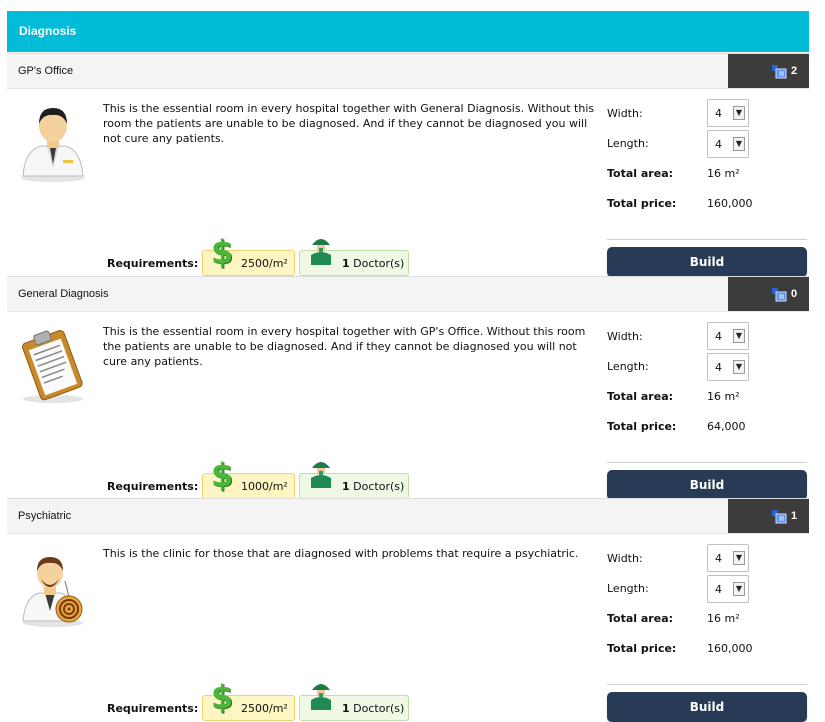  I want to click on cost-value: 1000/m², so click(264, 486).